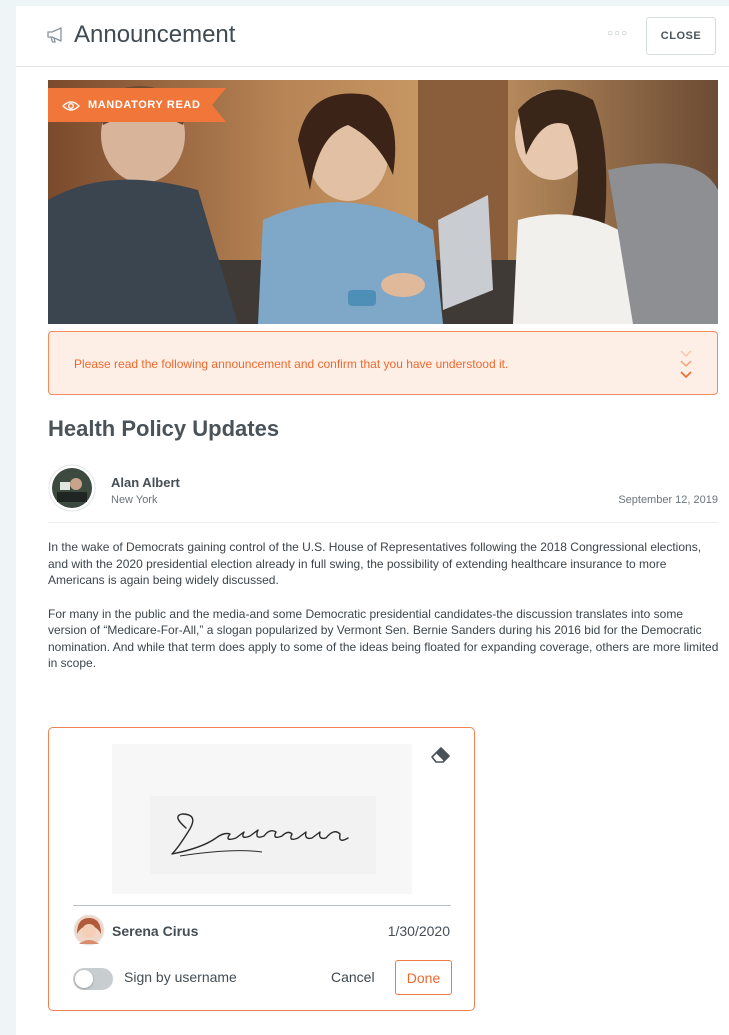  Describe the element at coordinates (89, 932) in the screenshot. I see `signer-avatar` at that location.